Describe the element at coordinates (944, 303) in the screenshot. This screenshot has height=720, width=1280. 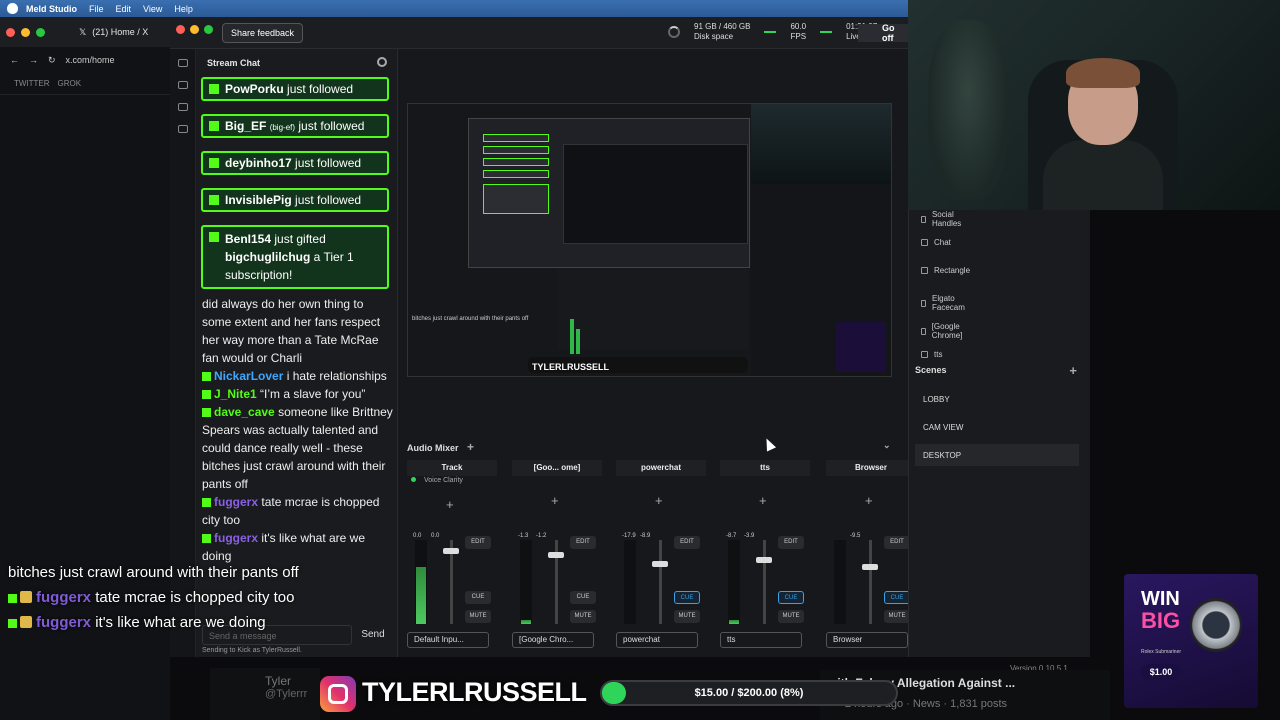
I see `layer-item: Elgato Facecam` at that location.